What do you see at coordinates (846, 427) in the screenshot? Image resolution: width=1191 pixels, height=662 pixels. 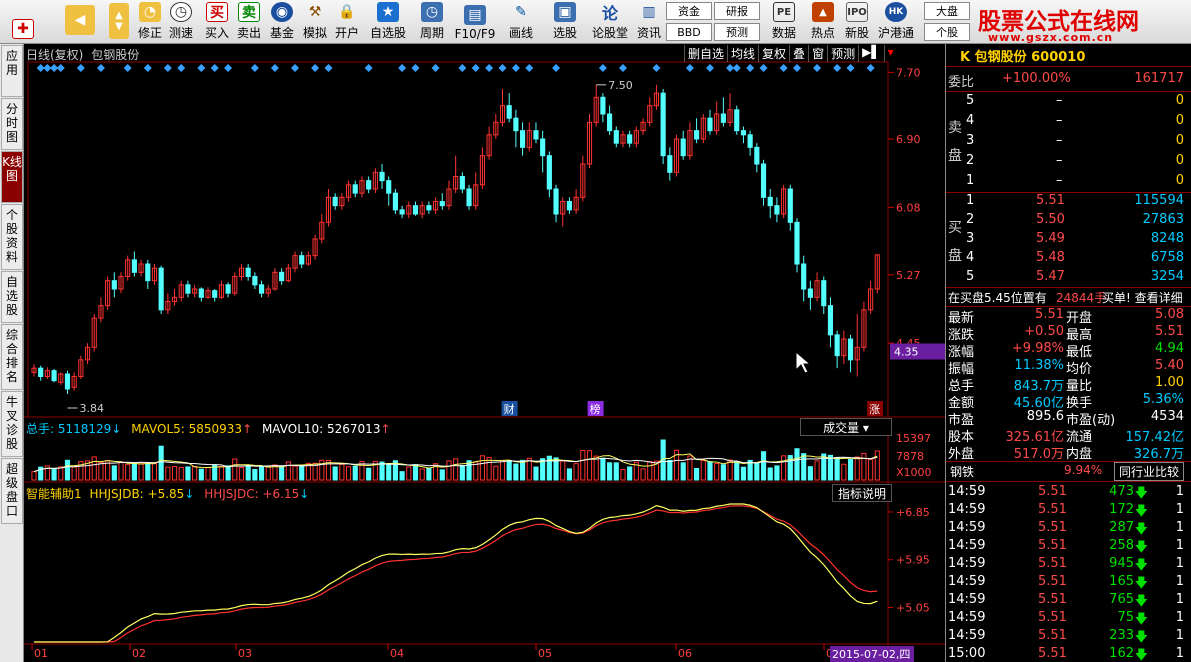 I see `volume-select: 成交量 ▾` at bounding box center [846, 427].